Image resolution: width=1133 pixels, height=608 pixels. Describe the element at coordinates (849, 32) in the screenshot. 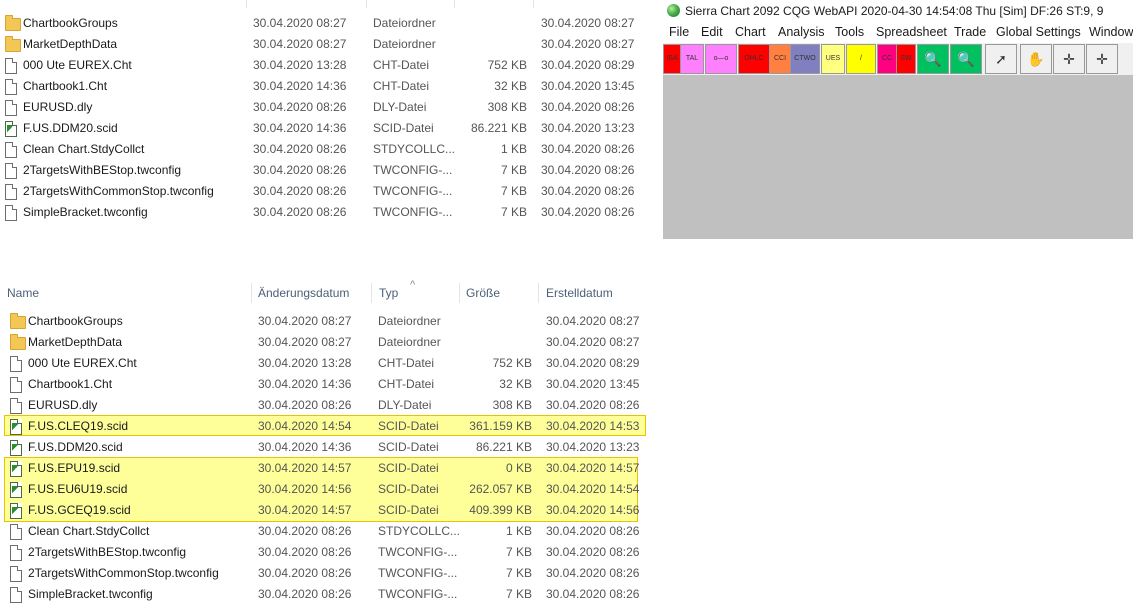

I see `menu-tools: Tools` at that location.